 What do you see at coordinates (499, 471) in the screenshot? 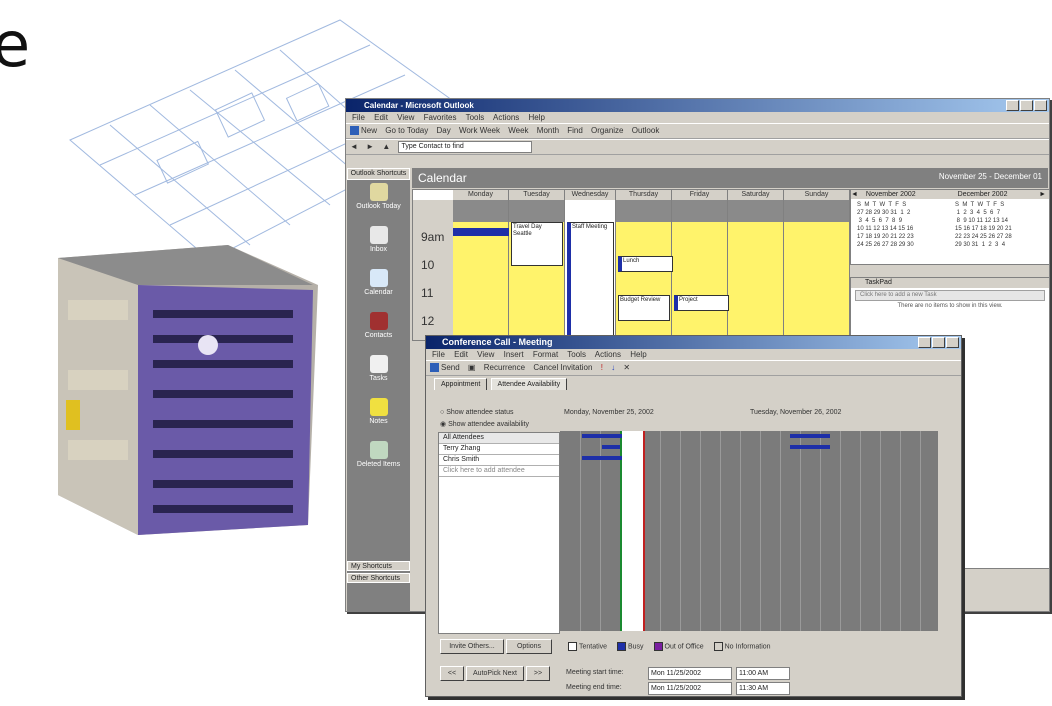
I see `add-attendee-row: Click here to add attendee` at bounding box center [499, 471].